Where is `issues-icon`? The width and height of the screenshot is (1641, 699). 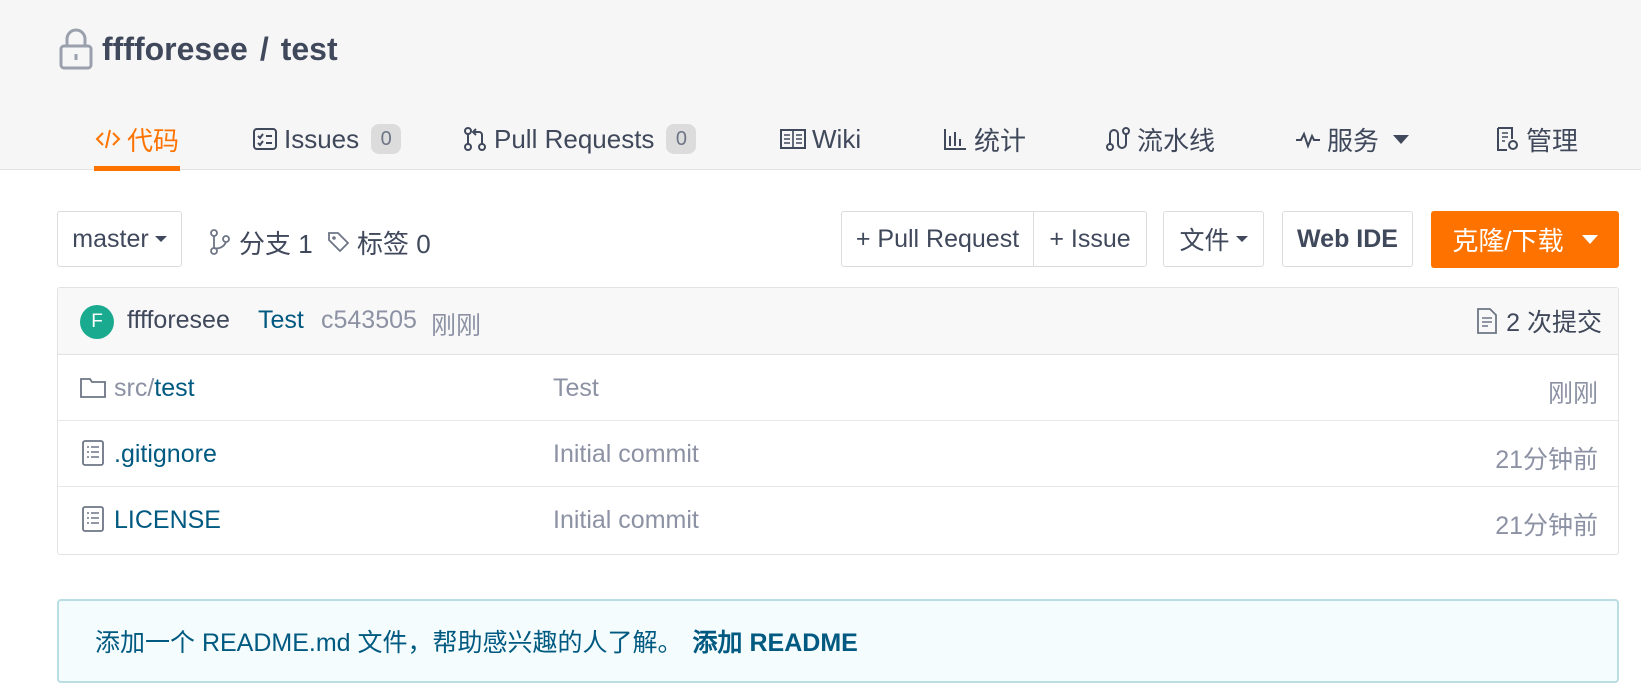 issues-icon is located at coordinates (265, 139).